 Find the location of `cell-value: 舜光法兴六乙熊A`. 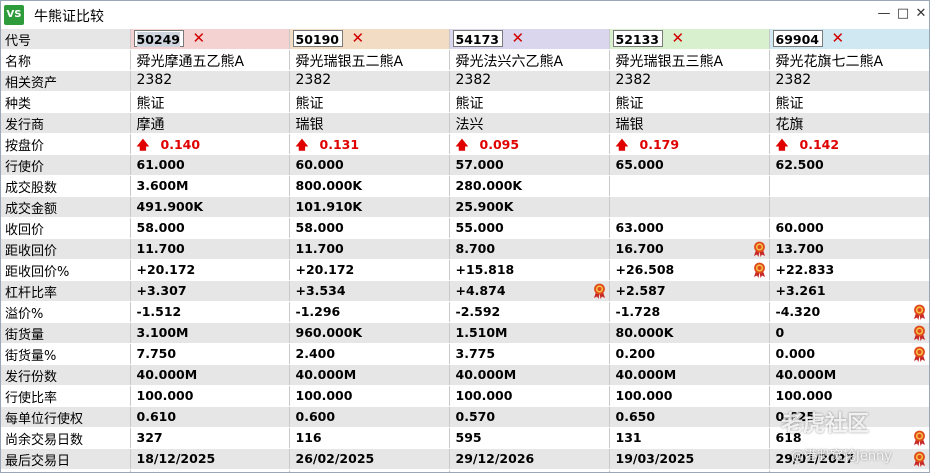

cell-value: 舜光法兴六乙熊A is located at coordinates (509, 62).